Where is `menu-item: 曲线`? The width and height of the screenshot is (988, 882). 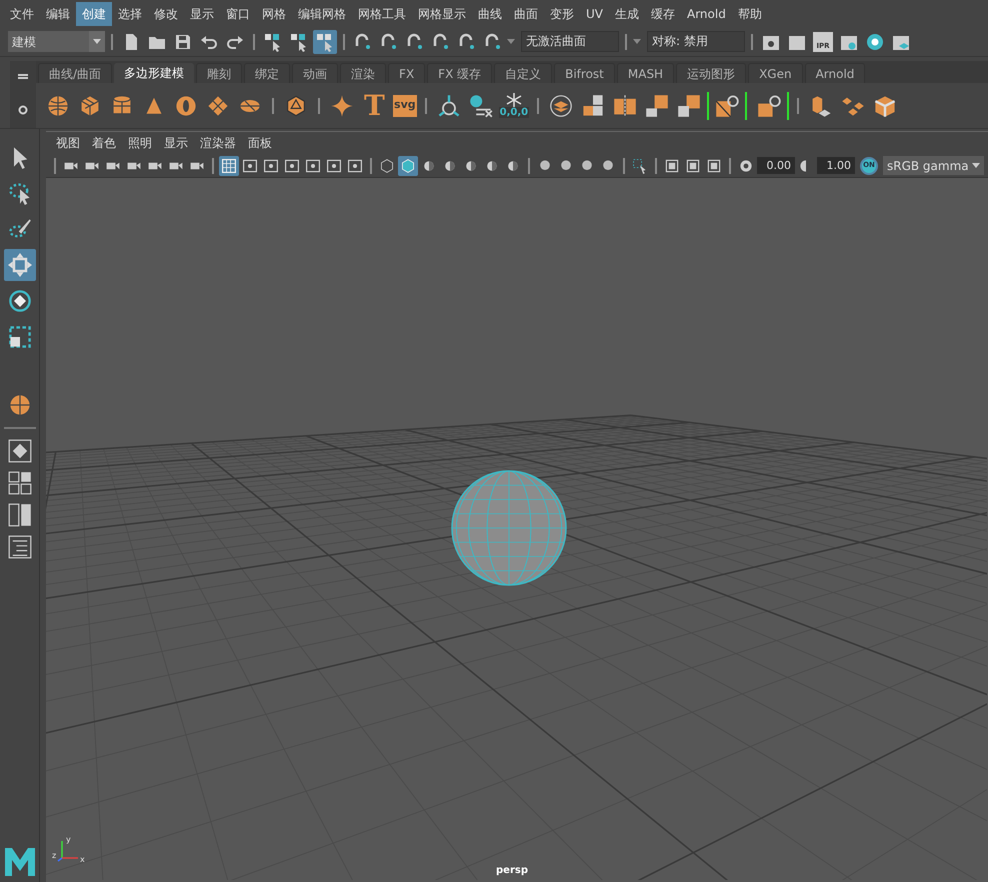 menu-item: 曲线 is located at coordinates (490, 14).